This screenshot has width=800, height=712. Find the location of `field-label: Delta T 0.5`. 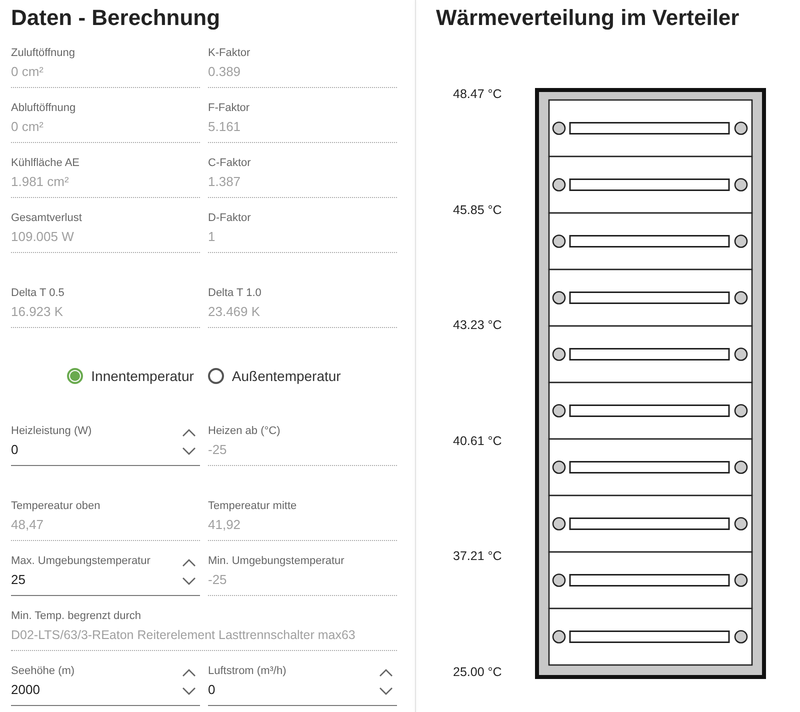

field-label: Delta T 0.5 is located at coordinates (37, 293).